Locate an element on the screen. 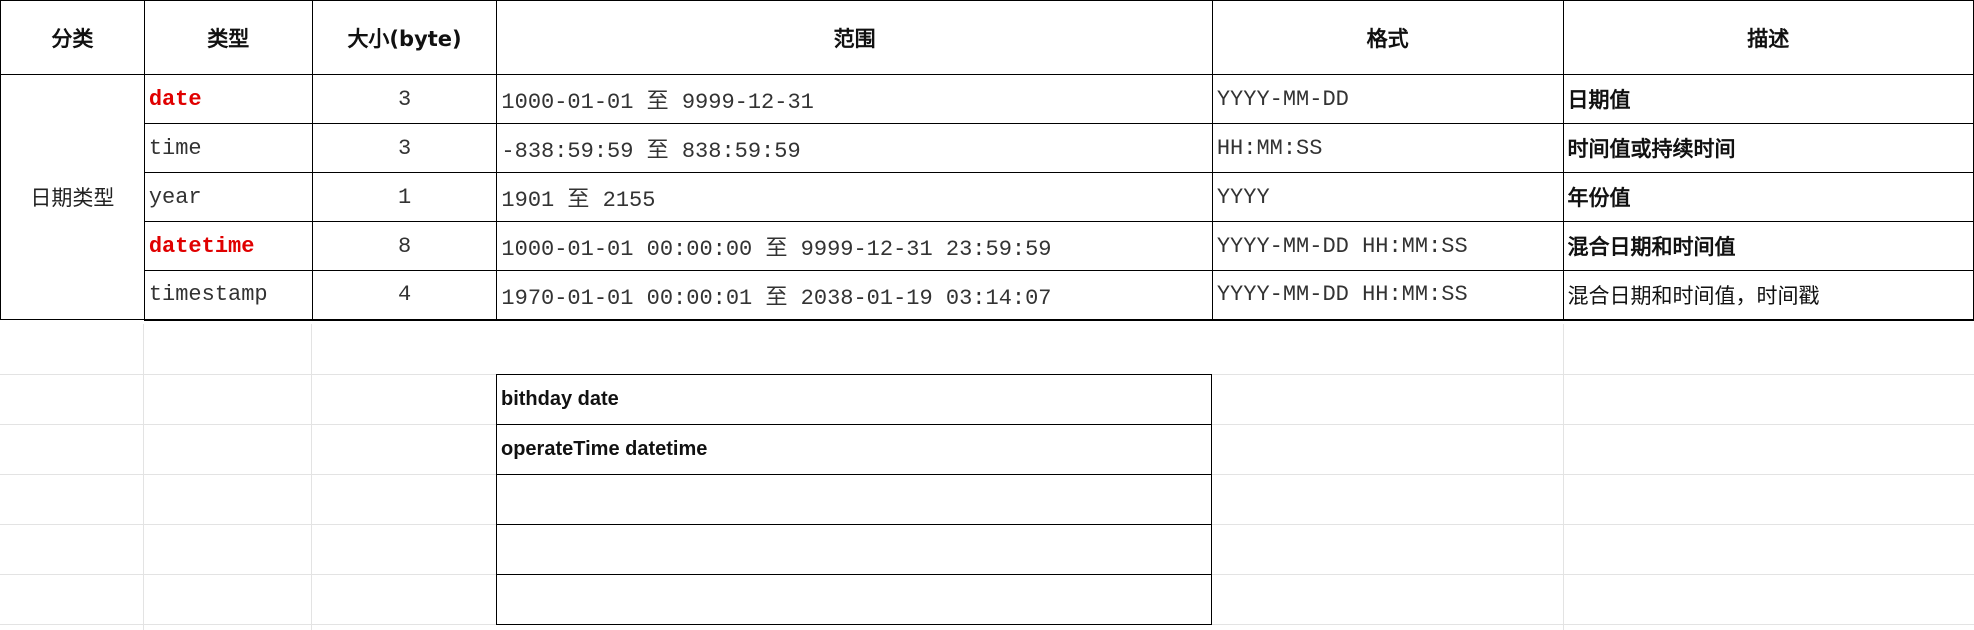 The height and width of the screenshot is (630, 1974). type-cell: time is located at coordinates (228, 148).